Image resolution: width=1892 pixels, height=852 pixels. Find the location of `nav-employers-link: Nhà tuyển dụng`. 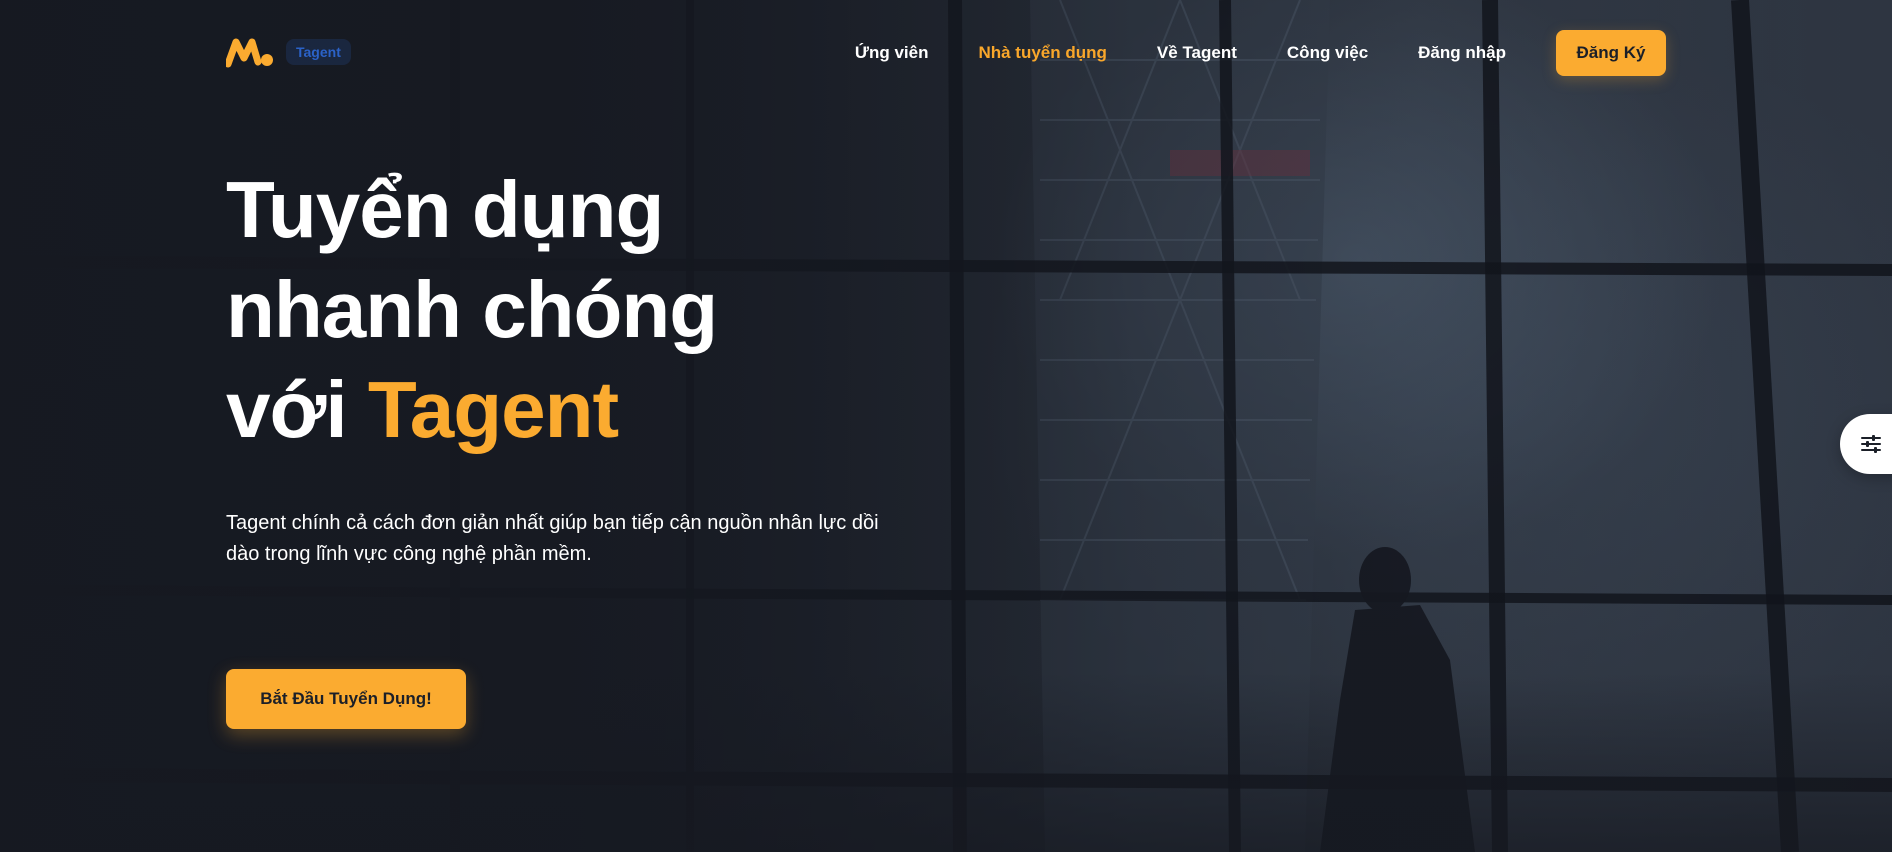

nav-employers-link: Nhà tuyển dụng is located at coordinates (1042, 53).